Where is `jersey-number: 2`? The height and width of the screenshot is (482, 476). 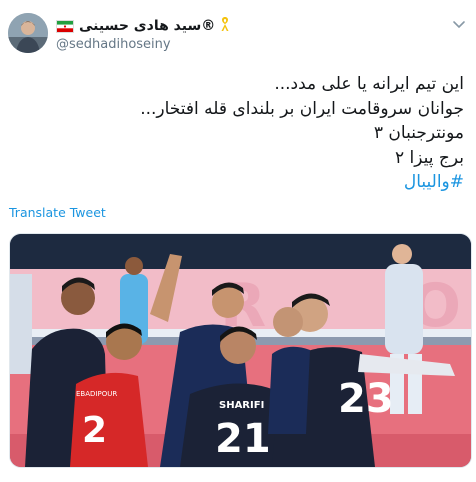
jersey-number: 2 is located at coordinates (94, 430).